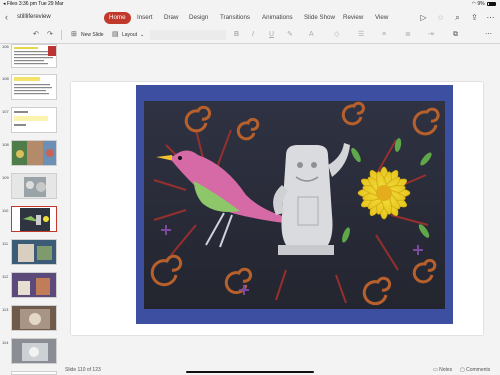 The image size is (500, 375). I want to click on document-title: stilllifereview, so click(34, 17).